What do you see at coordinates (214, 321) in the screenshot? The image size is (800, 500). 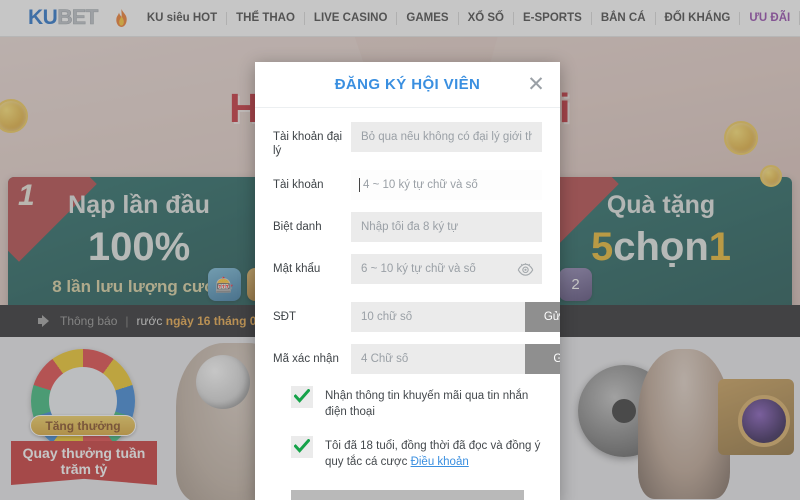 I see `notice-highlight: ngày 16 tháng 07` at bounding box center [214, 321].